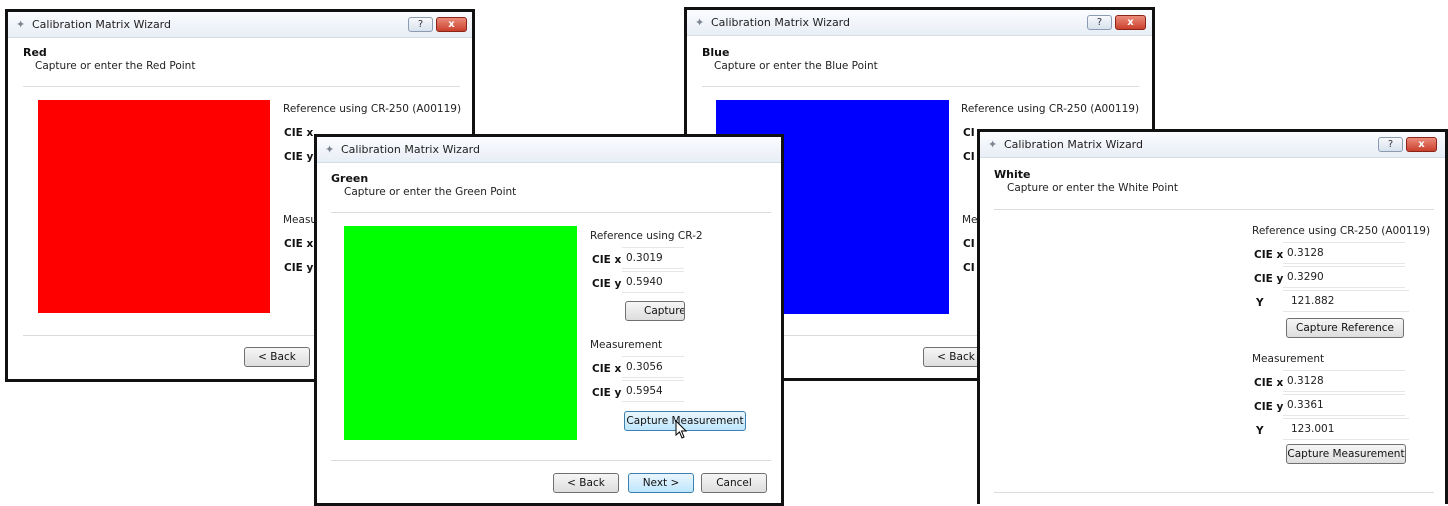 This screenshot has width=1448, height=506. What do you see at coordinates (1345, 328) in the screenshot?
I see `capture-reference-button: Capture Reference` at bounding box center [1345, 328].